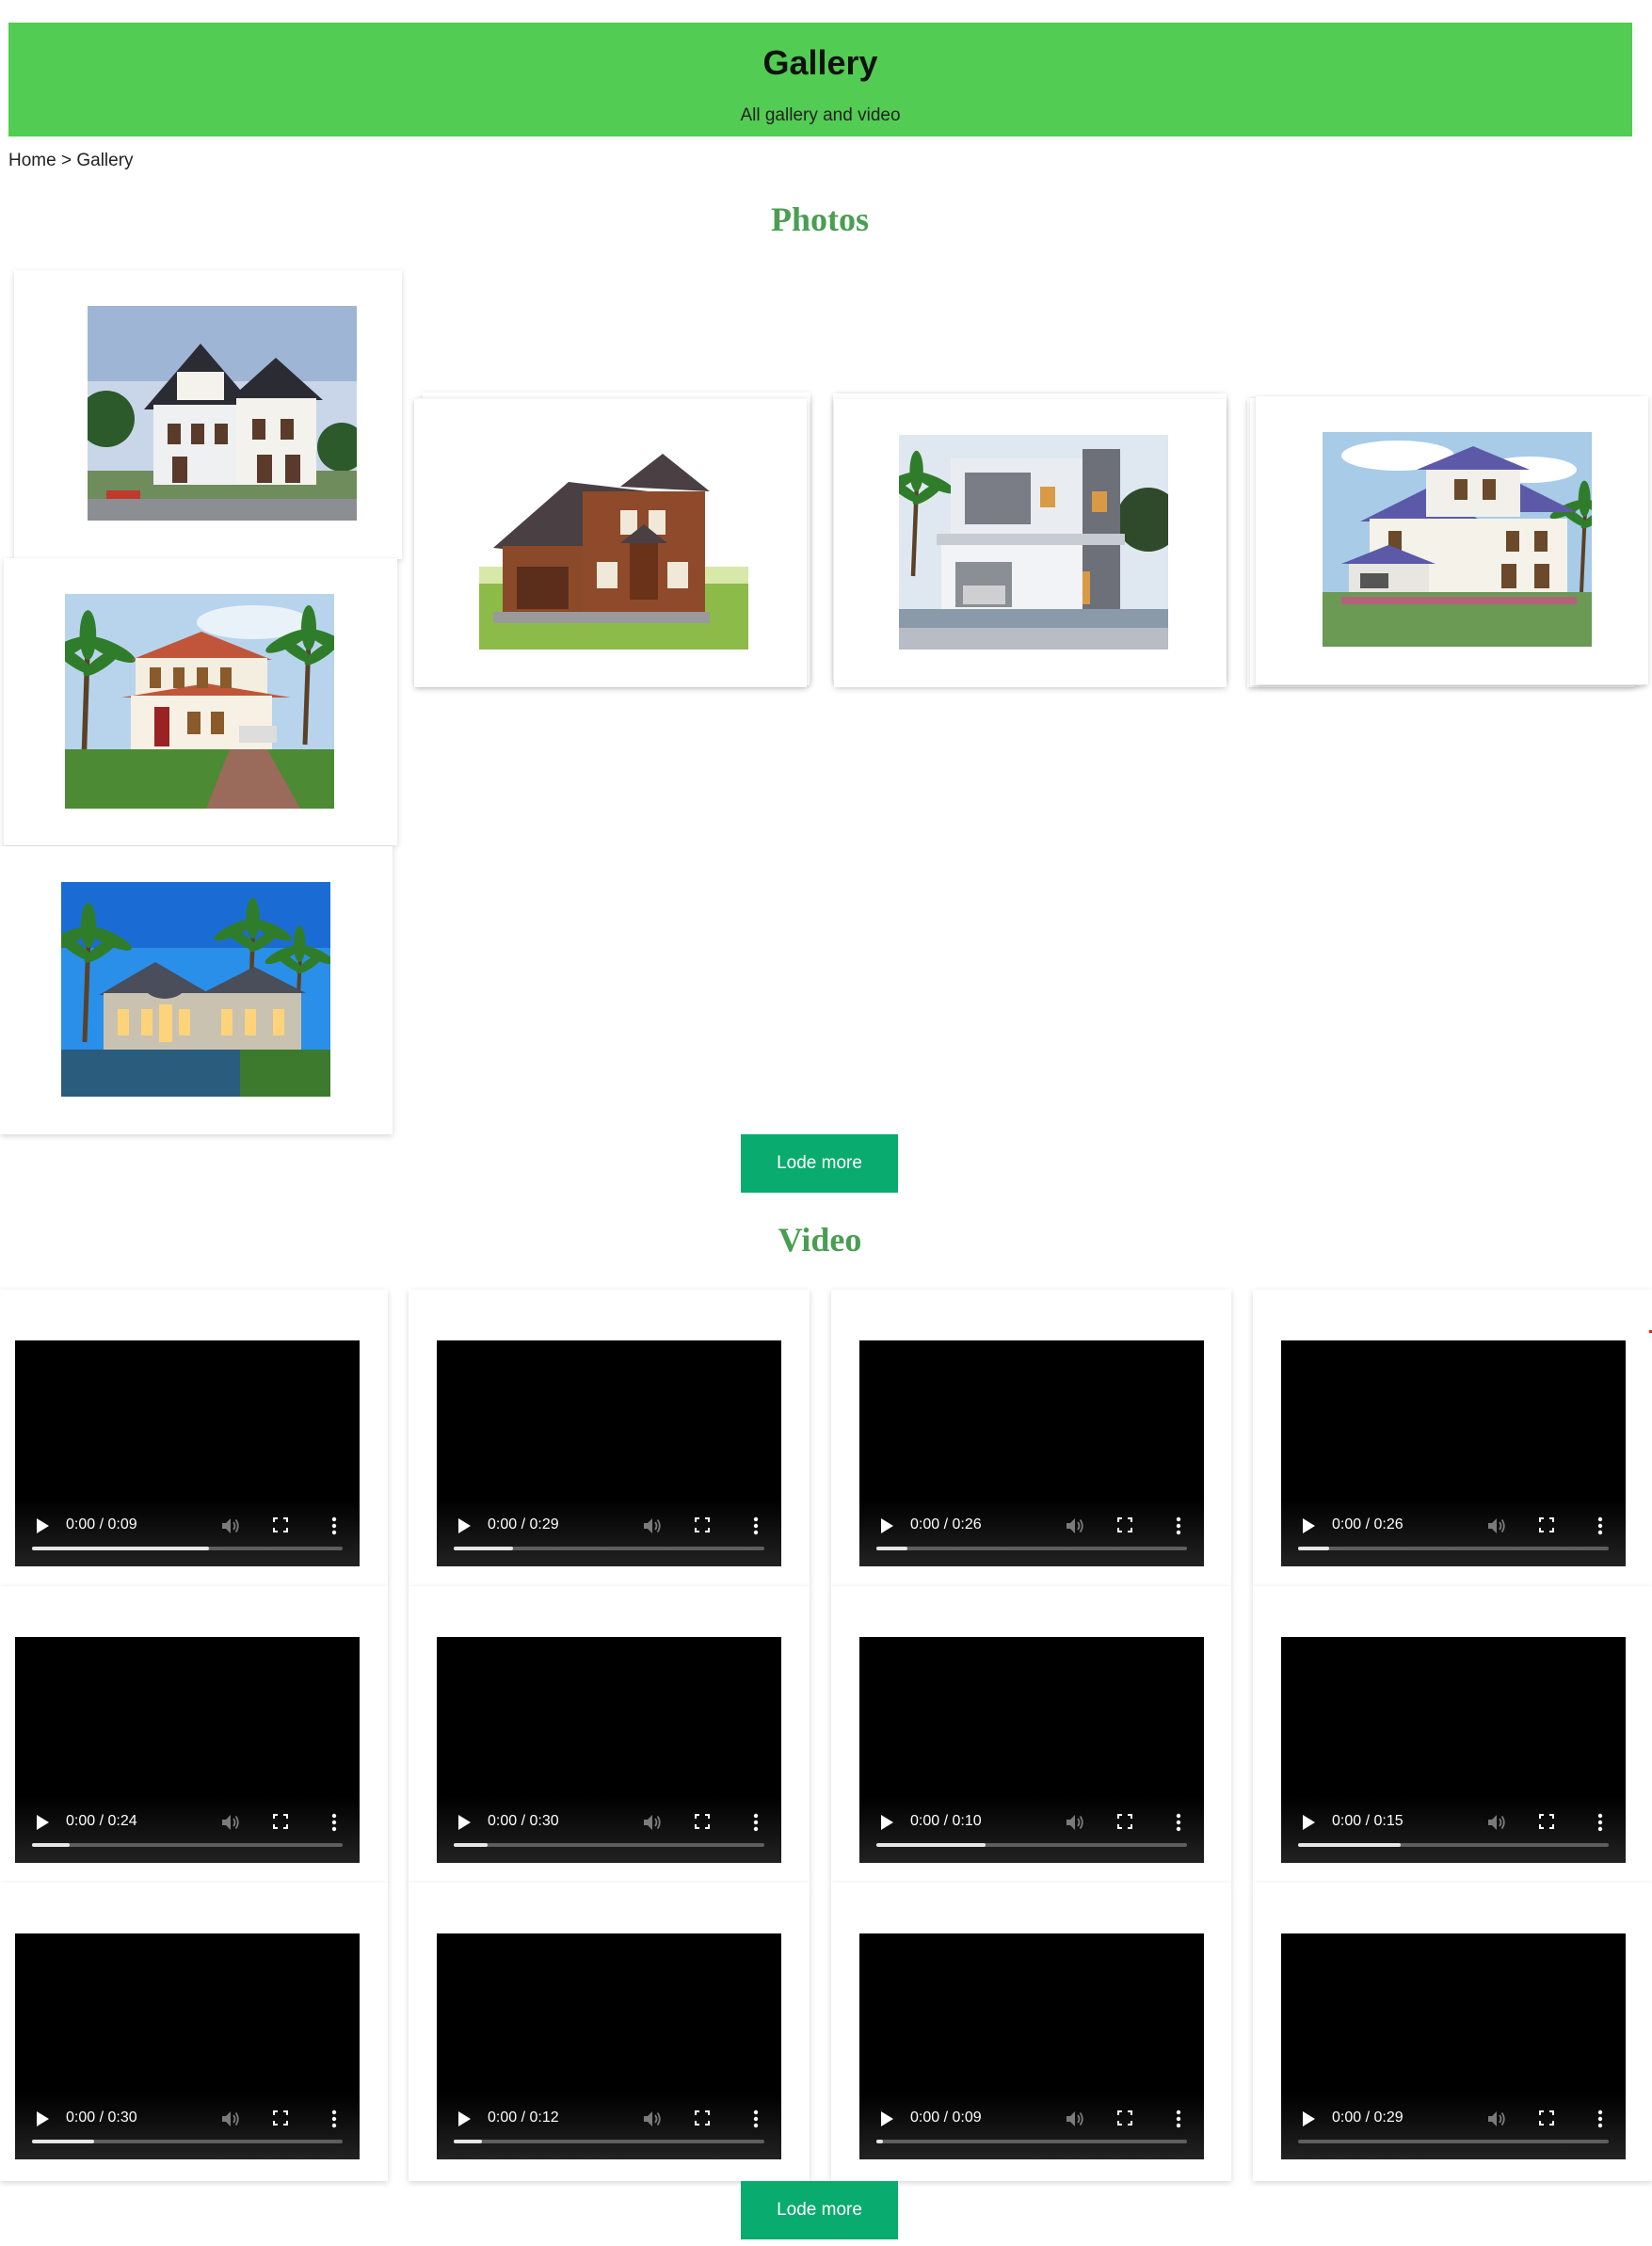 This screenshot has width=1652, height=2246. Describe the element at coordinates (1453, 1750) in the screenshot. I see `video-player: 0:00 / 0:15` at that location.